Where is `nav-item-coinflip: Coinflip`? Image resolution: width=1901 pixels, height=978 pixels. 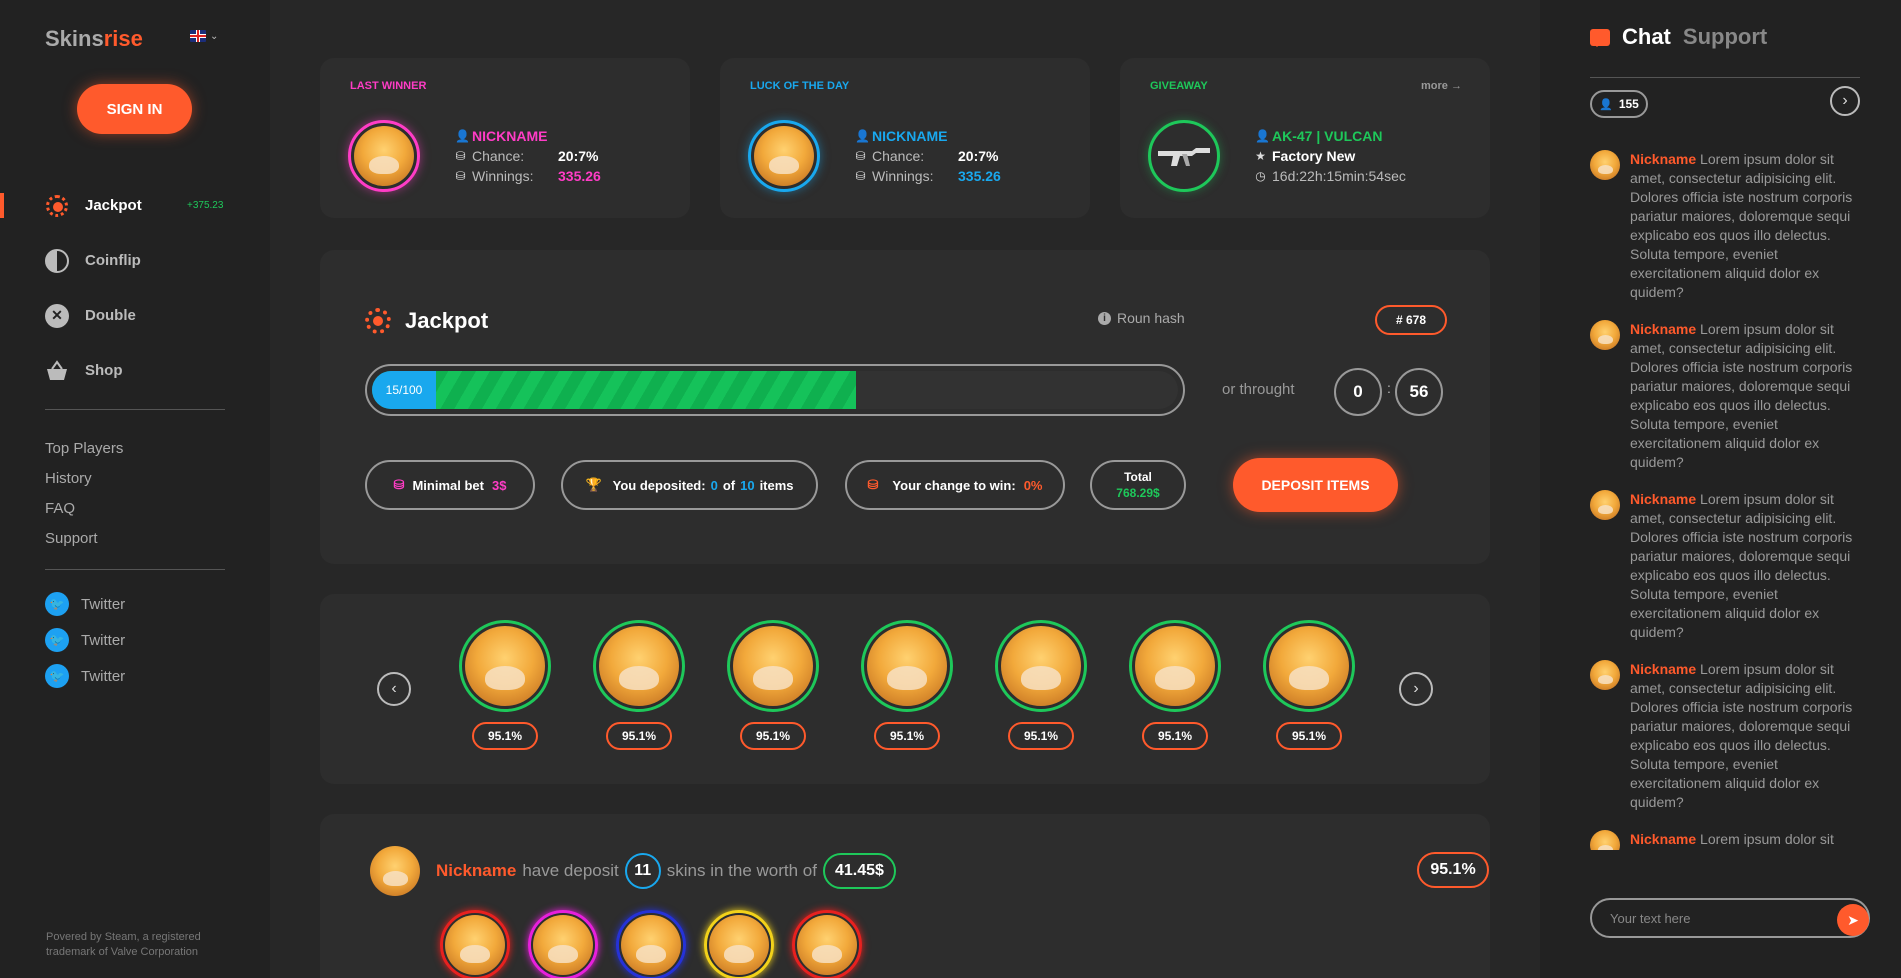
nav-item-coinflip: Coinflip is located at coordinates (135, 260).